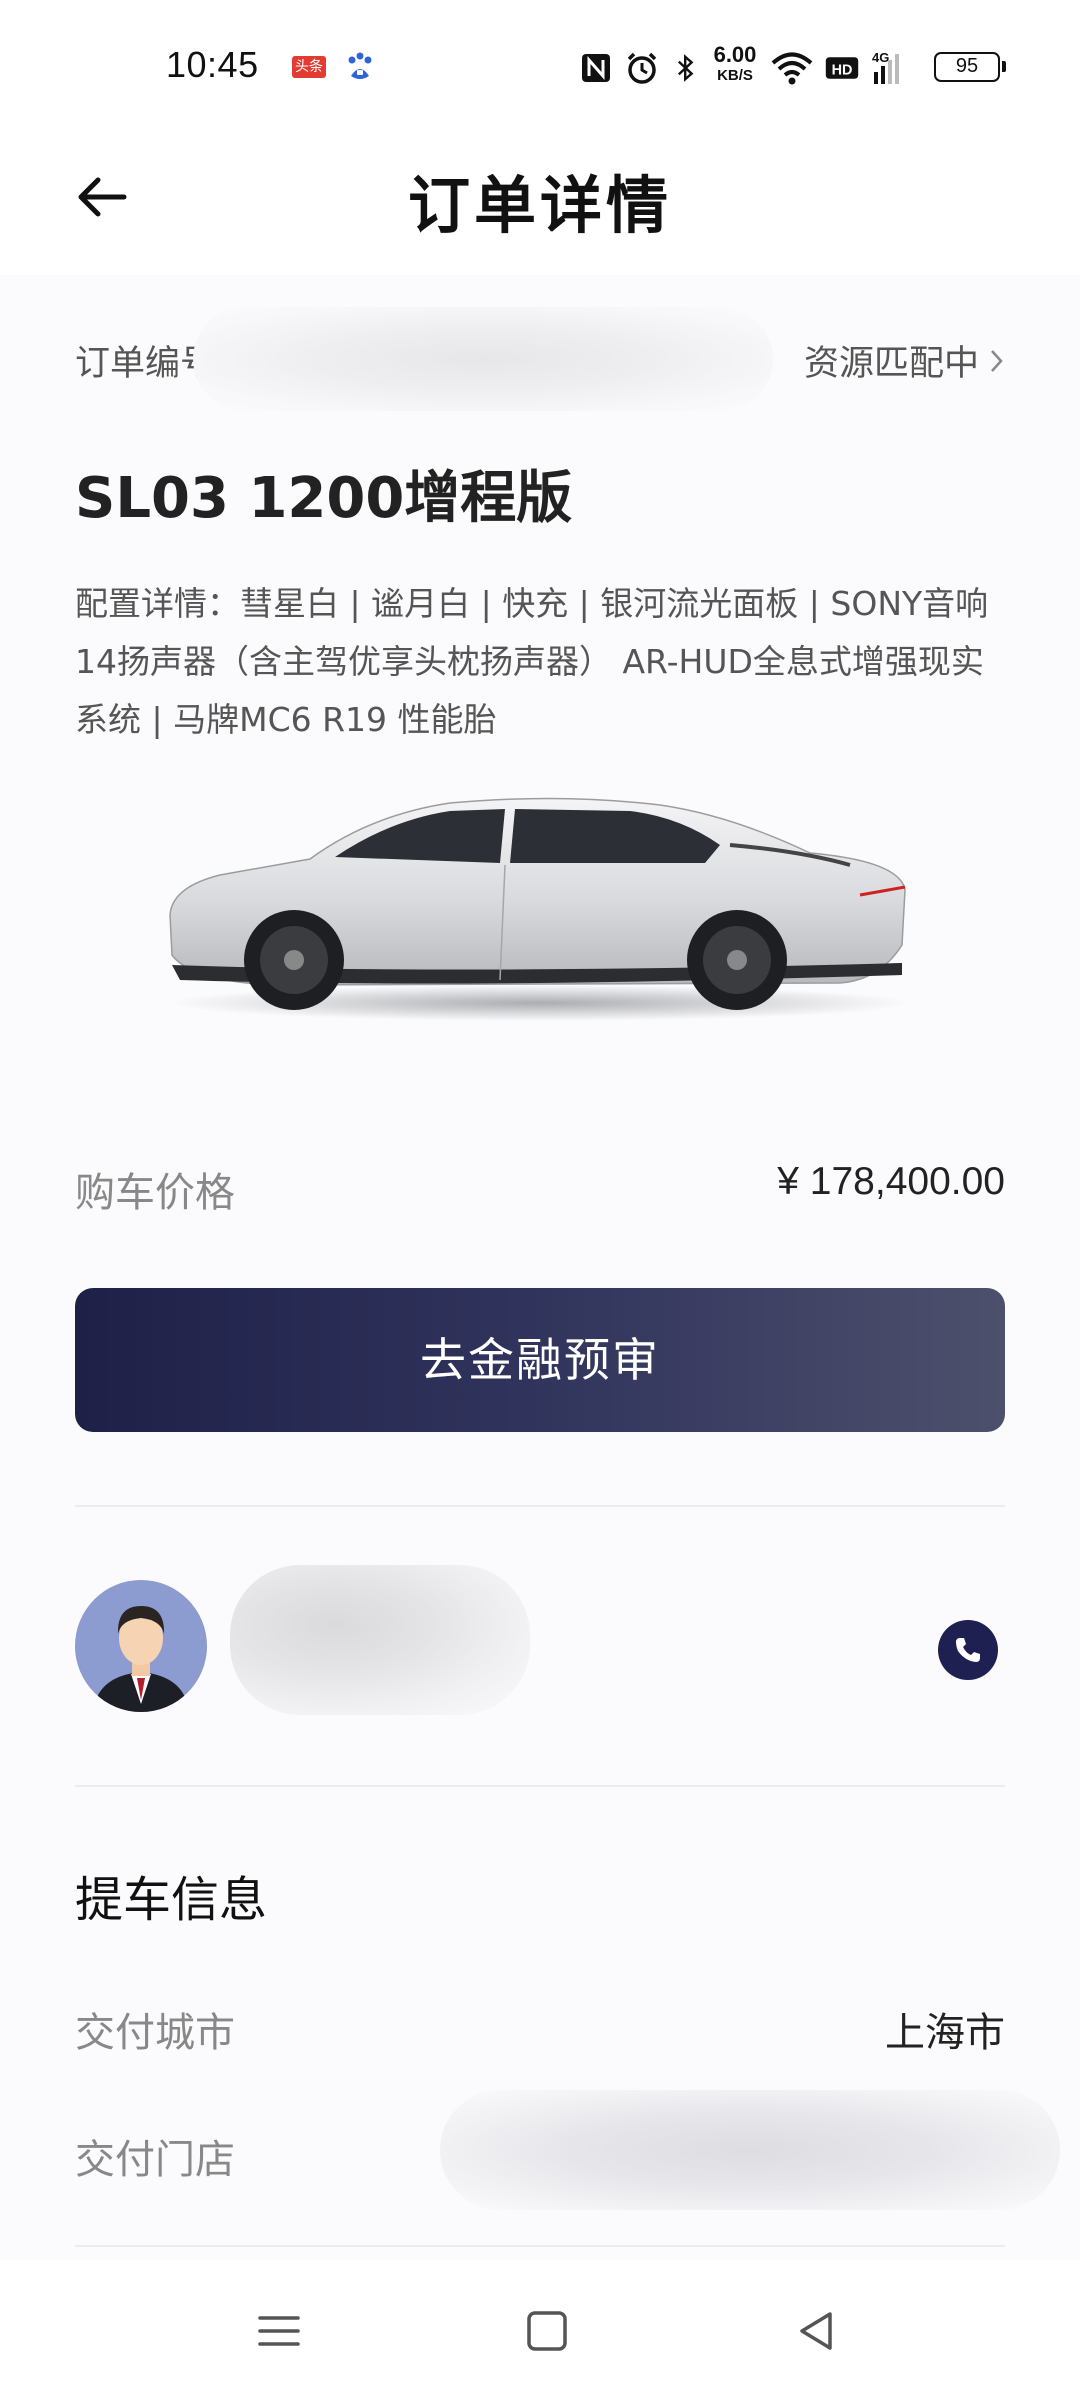 This screenshot has height=2400, width=1080. What do you see at coordinates (540, 1360) in the screenshot?
I see `finance-preapproval-button: 去金融预审` at bounding box center [540, 1360].